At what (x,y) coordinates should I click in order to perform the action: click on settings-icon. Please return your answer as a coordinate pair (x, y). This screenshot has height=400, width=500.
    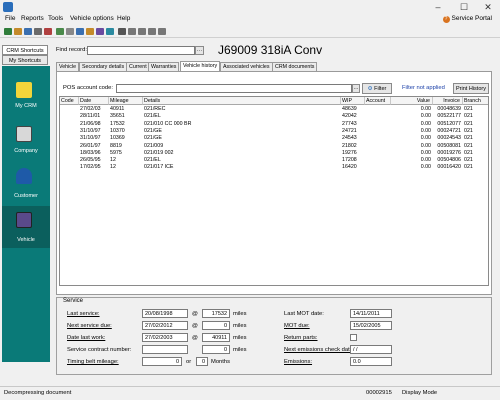
    Looking at the image, I should click on (122, 31).